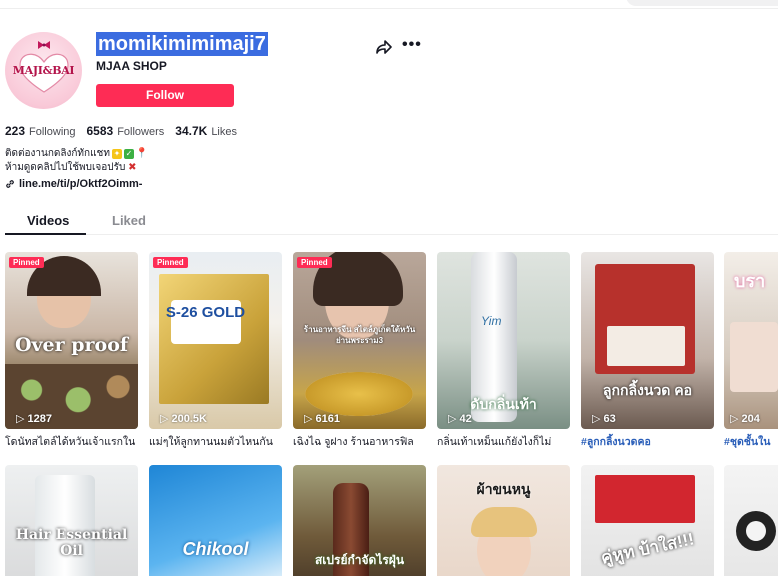 The height and width of the screenshot is (576, 778). Describe the element at coordinates (359, 520) in the screenshot. I see `video-card: สเปรย์กำจัดไรฝุ่น` at that location.